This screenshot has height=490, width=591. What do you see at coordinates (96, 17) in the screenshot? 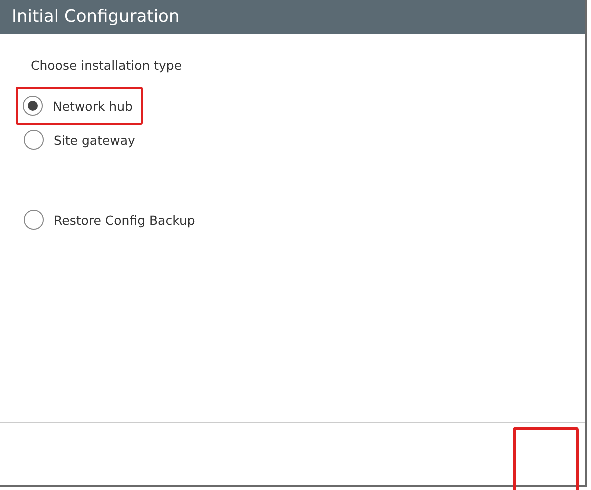
I see `window-title: Initial Configuration` at bounding box center [96, 17].